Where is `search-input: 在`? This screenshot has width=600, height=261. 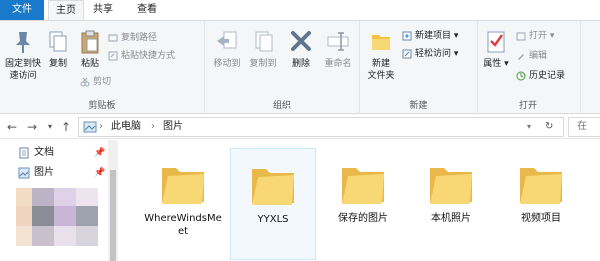
search-input: 在 is located at coordinates (584, 127).